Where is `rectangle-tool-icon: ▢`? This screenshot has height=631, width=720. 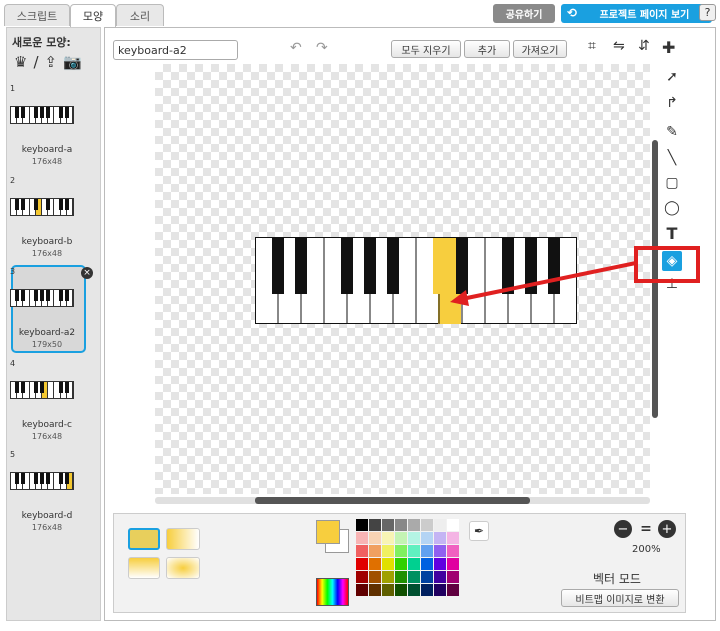
rectangle-tool-icon: ▢ is located at coordinates (672, 183).